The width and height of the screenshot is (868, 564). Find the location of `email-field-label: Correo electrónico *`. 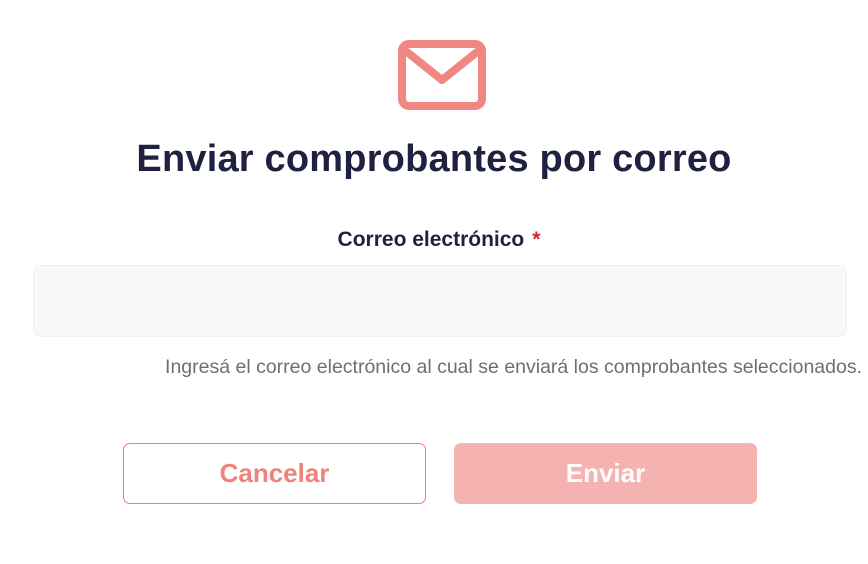

email-field-label: Correo electrónico * is located at coordinates (434, 240).